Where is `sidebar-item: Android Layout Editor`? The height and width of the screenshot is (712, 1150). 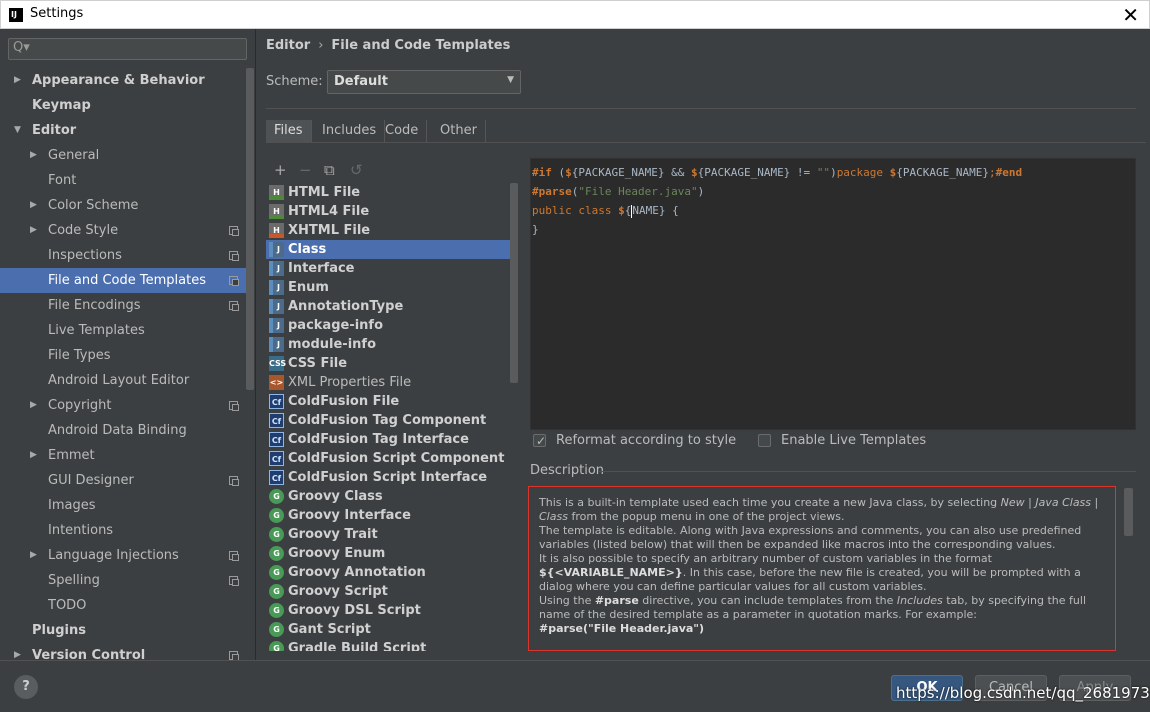 sidebar-item: Android Layout Editor is located at coordinates (123, 380).